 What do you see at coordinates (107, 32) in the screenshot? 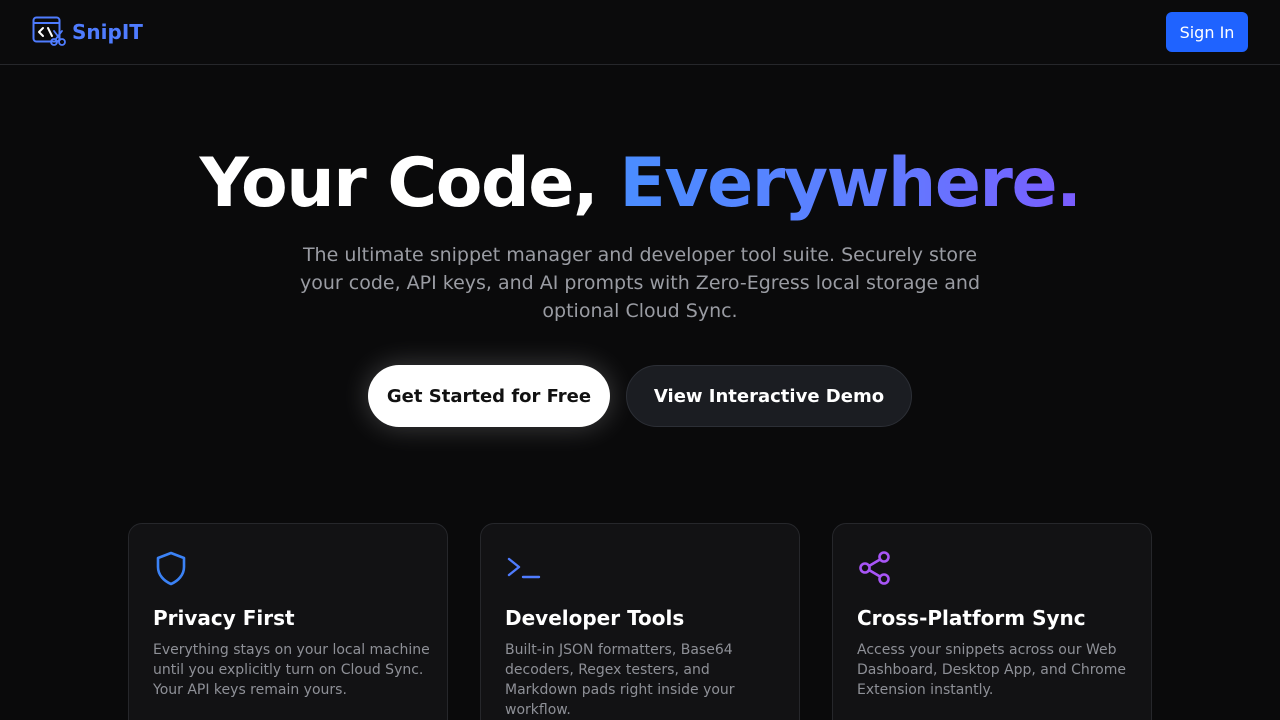
I see `brand-name: SnipIT` at bounding box center [107, 32].